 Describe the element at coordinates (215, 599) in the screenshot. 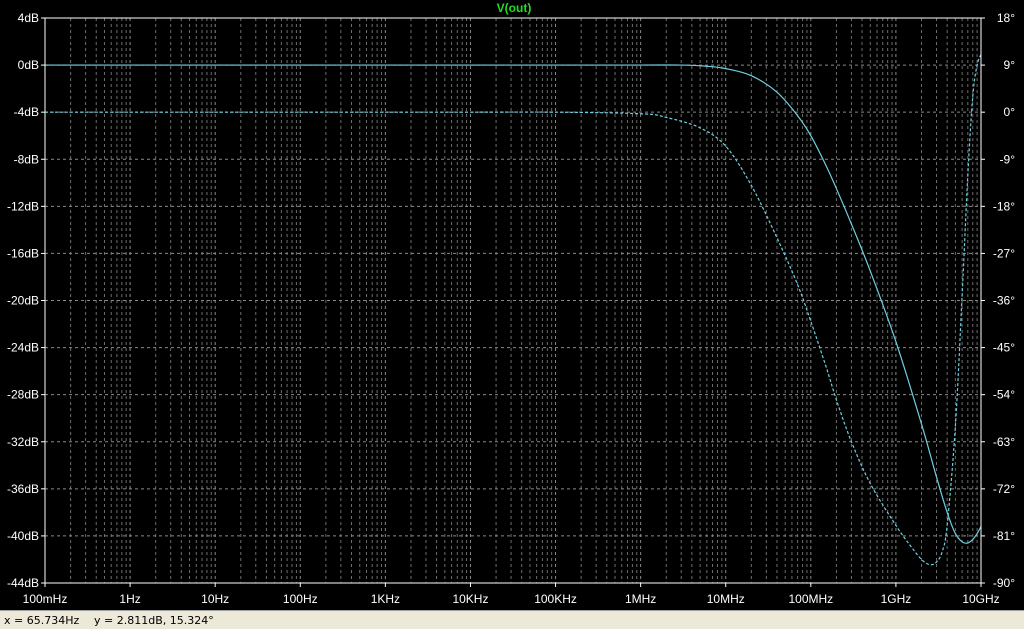

I see `x-tick-label: 10Hz` at that location.